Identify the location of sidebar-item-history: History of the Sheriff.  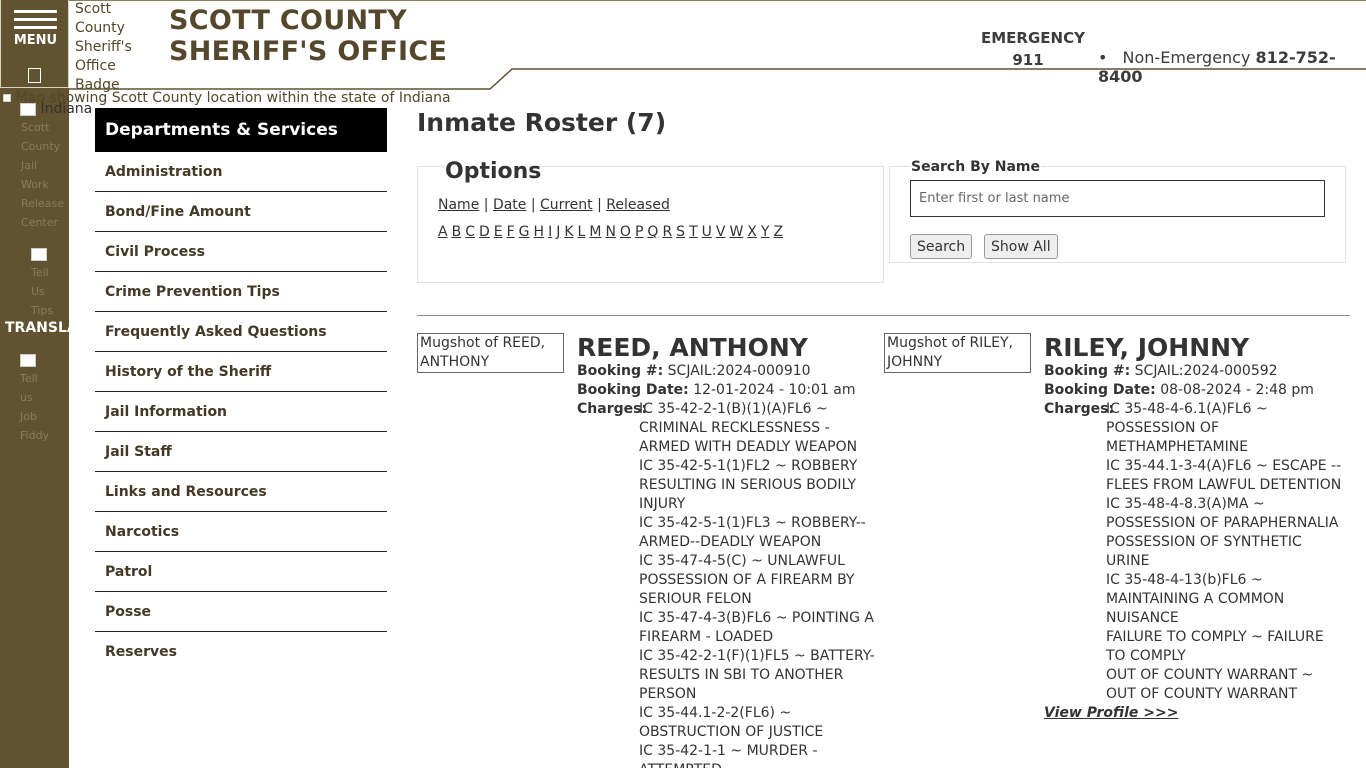
(241, 372).